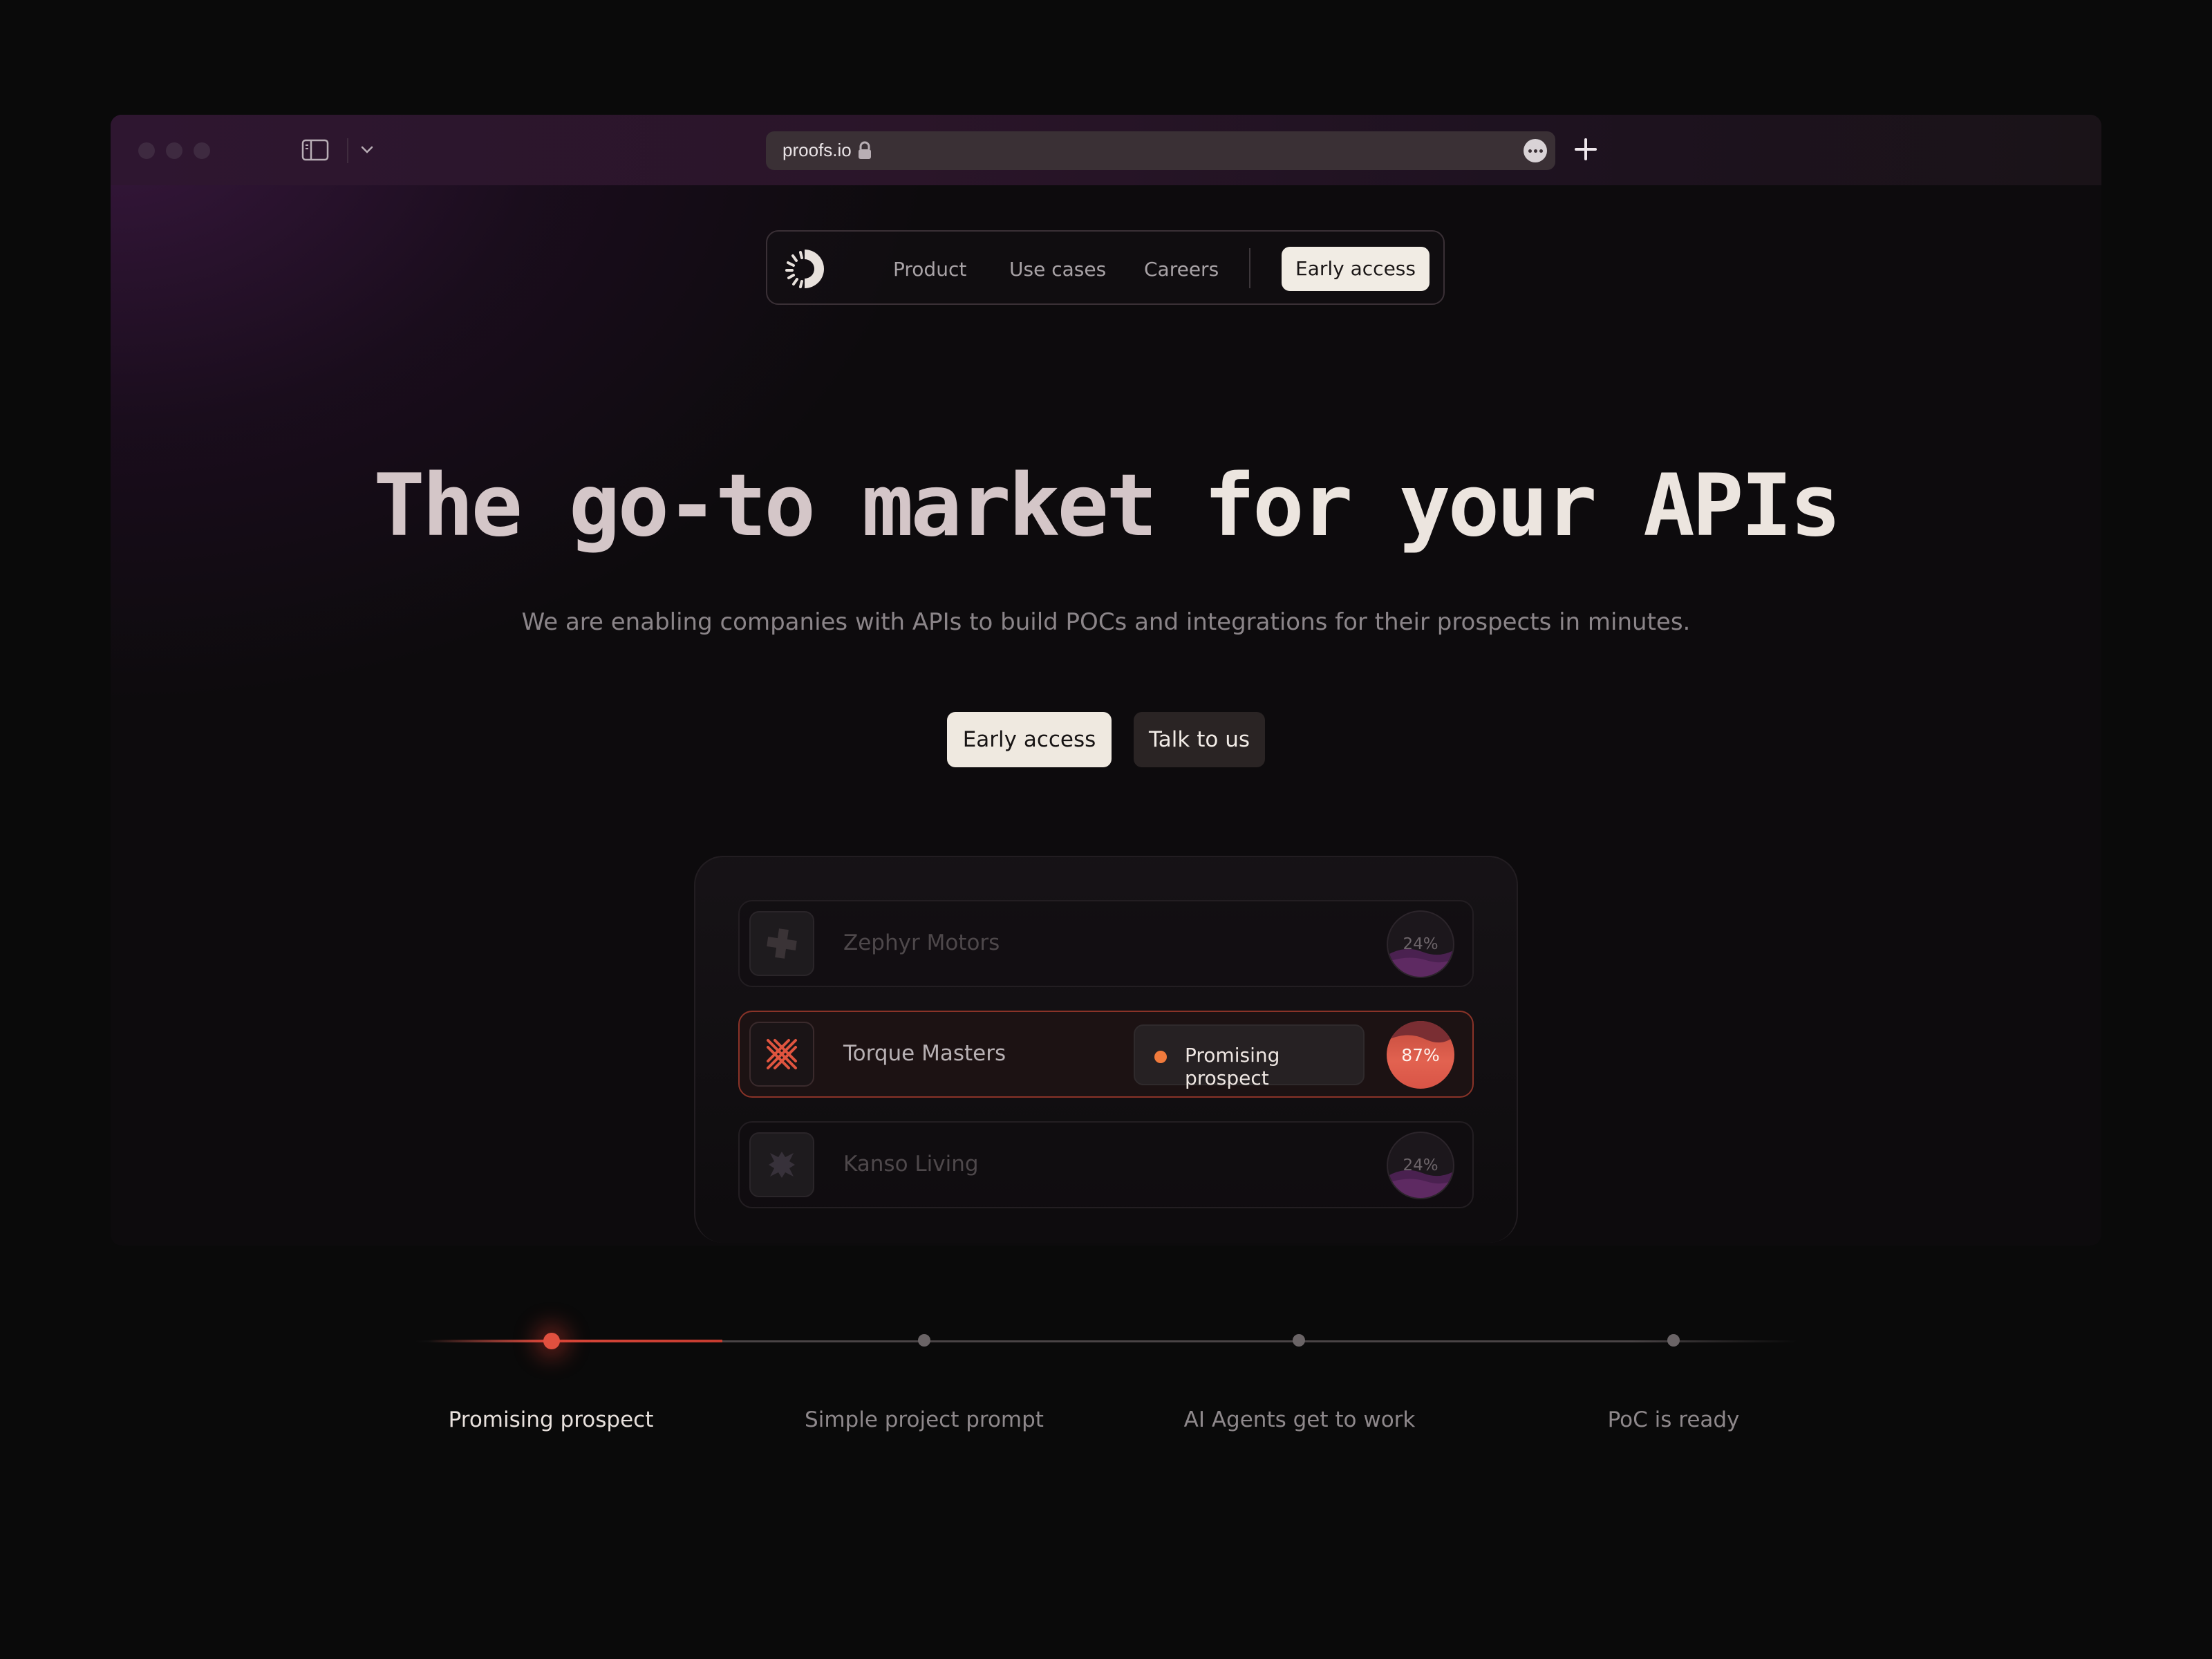 This screenshot has height=1659, width=2212. Describe the element at coordinates (575, 1341) in the screenshot. I see `timeline-progress` at that location.